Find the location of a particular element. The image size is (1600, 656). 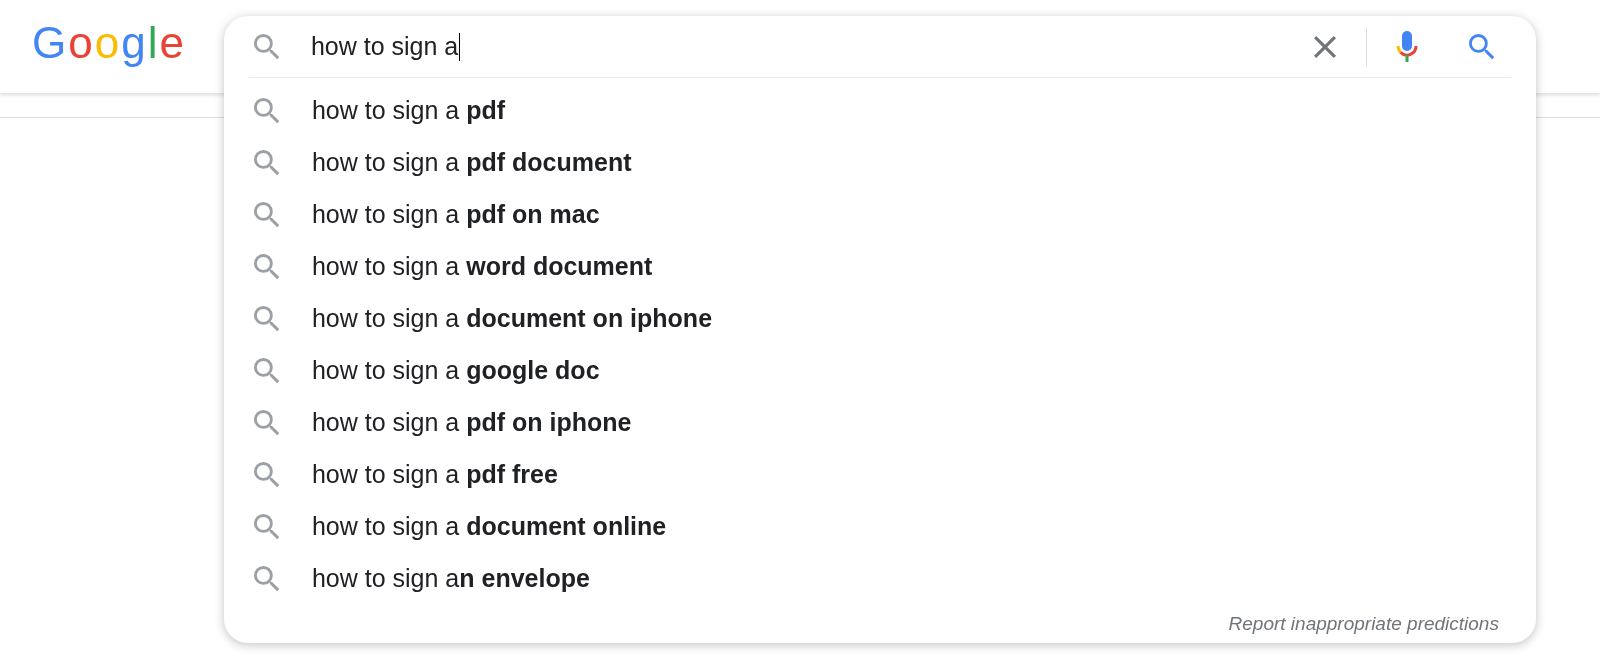

suggestion-item: how to sign a pdf on iphone is located at coordinates (442, 423).